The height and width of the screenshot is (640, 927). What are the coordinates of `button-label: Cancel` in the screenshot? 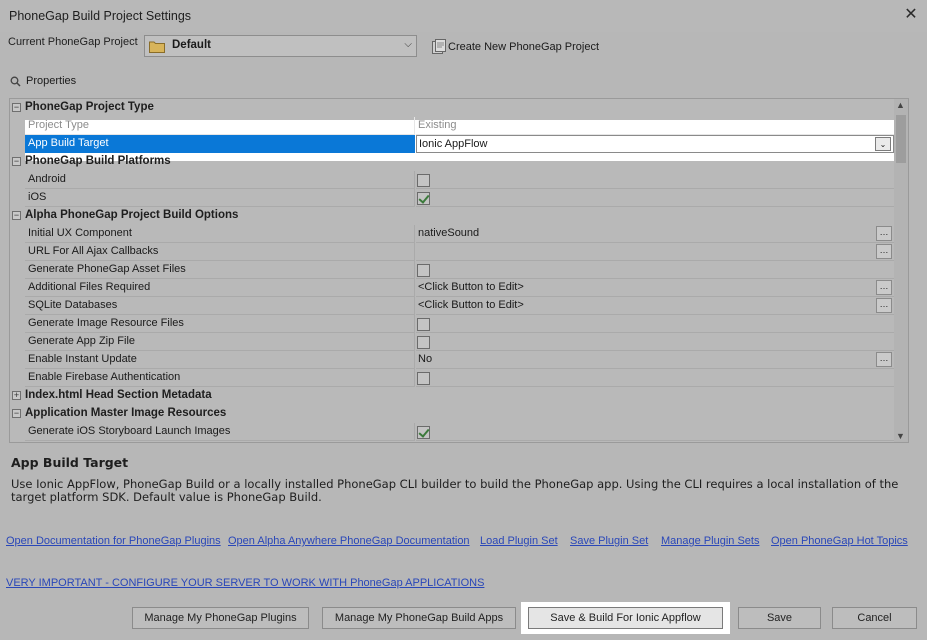 It's located at (874, 618).